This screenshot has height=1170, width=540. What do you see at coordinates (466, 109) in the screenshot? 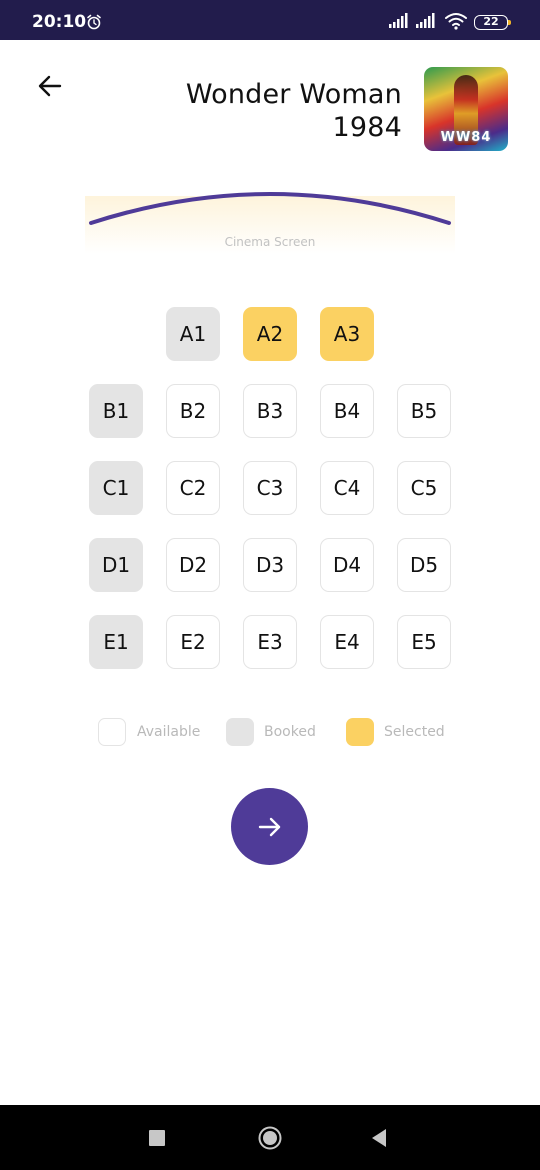
I see `movie-poster: WW84` at bounding box center [466, 109].